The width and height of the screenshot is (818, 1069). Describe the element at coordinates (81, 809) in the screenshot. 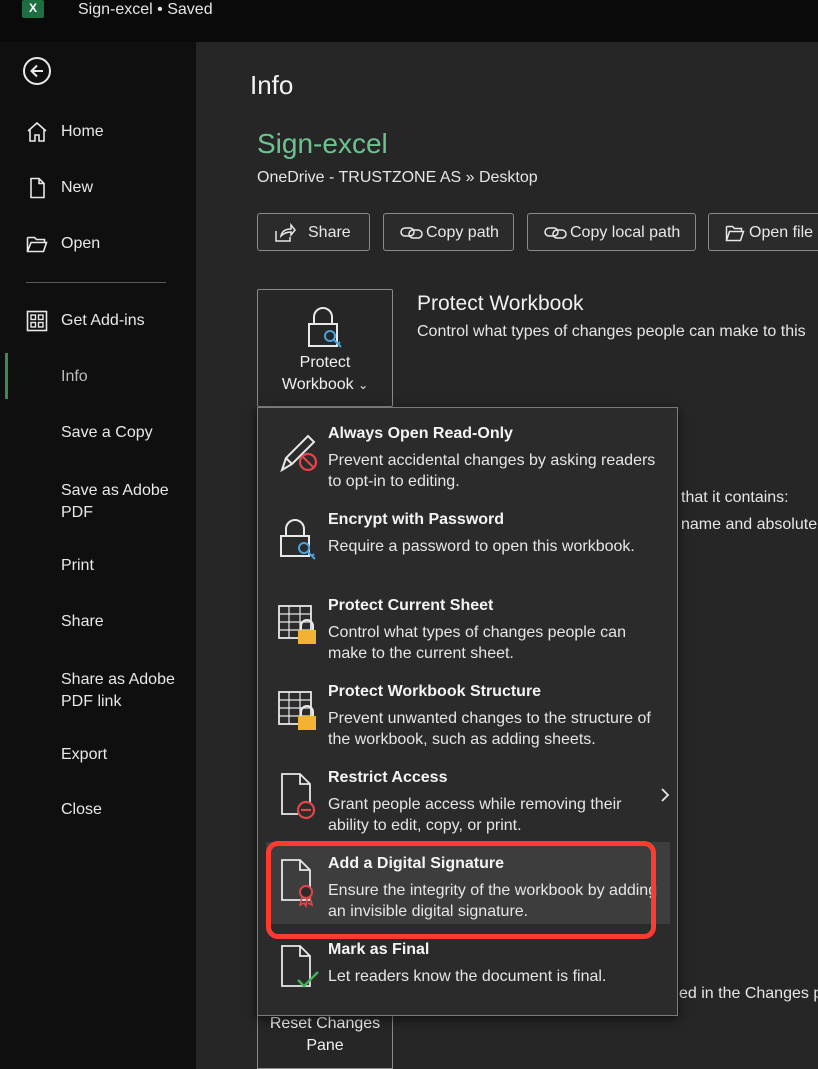

I see `sidebar-item-label: Close` at that location.